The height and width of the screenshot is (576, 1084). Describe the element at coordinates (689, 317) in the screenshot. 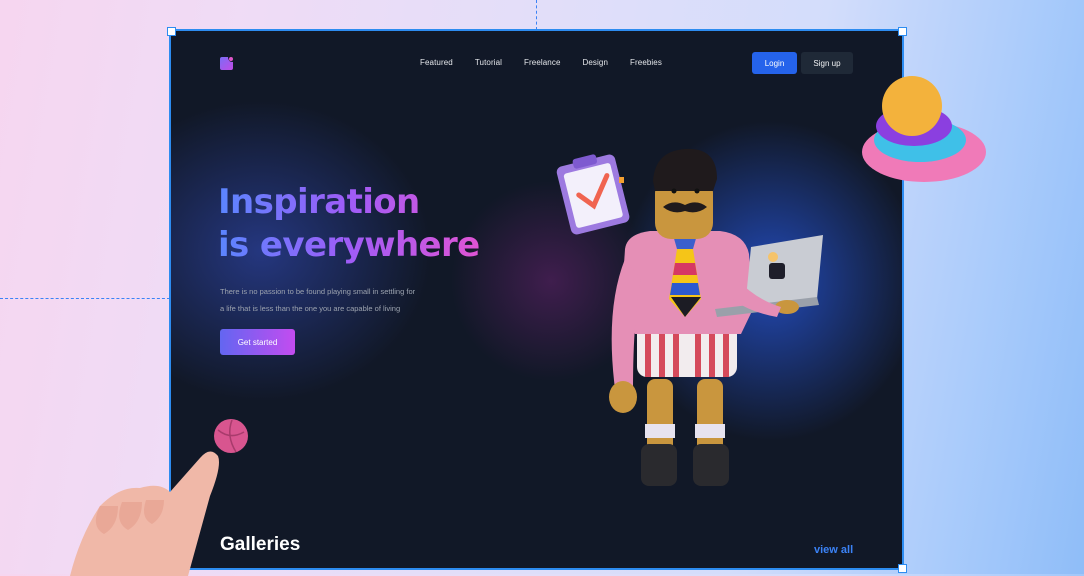

I see `character-illustration` at that location.